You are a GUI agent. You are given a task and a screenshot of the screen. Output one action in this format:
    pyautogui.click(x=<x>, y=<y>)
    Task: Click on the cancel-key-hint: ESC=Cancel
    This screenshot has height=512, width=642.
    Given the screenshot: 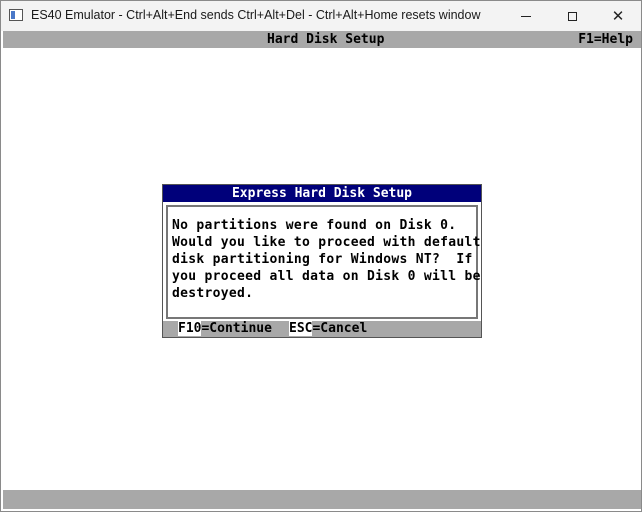 What is the action you would take?
    pyautogui.click(x=328, y=329)
    